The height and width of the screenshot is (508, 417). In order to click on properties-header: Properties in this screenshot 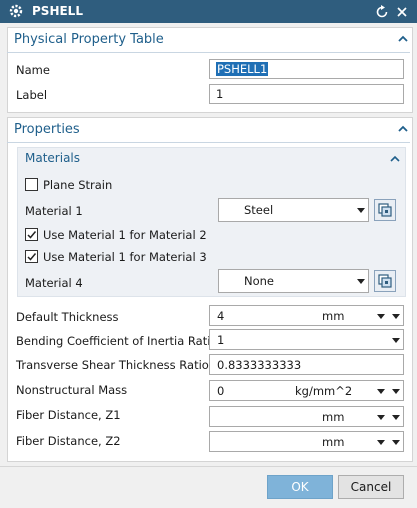, I will do `click(210, 130)`.